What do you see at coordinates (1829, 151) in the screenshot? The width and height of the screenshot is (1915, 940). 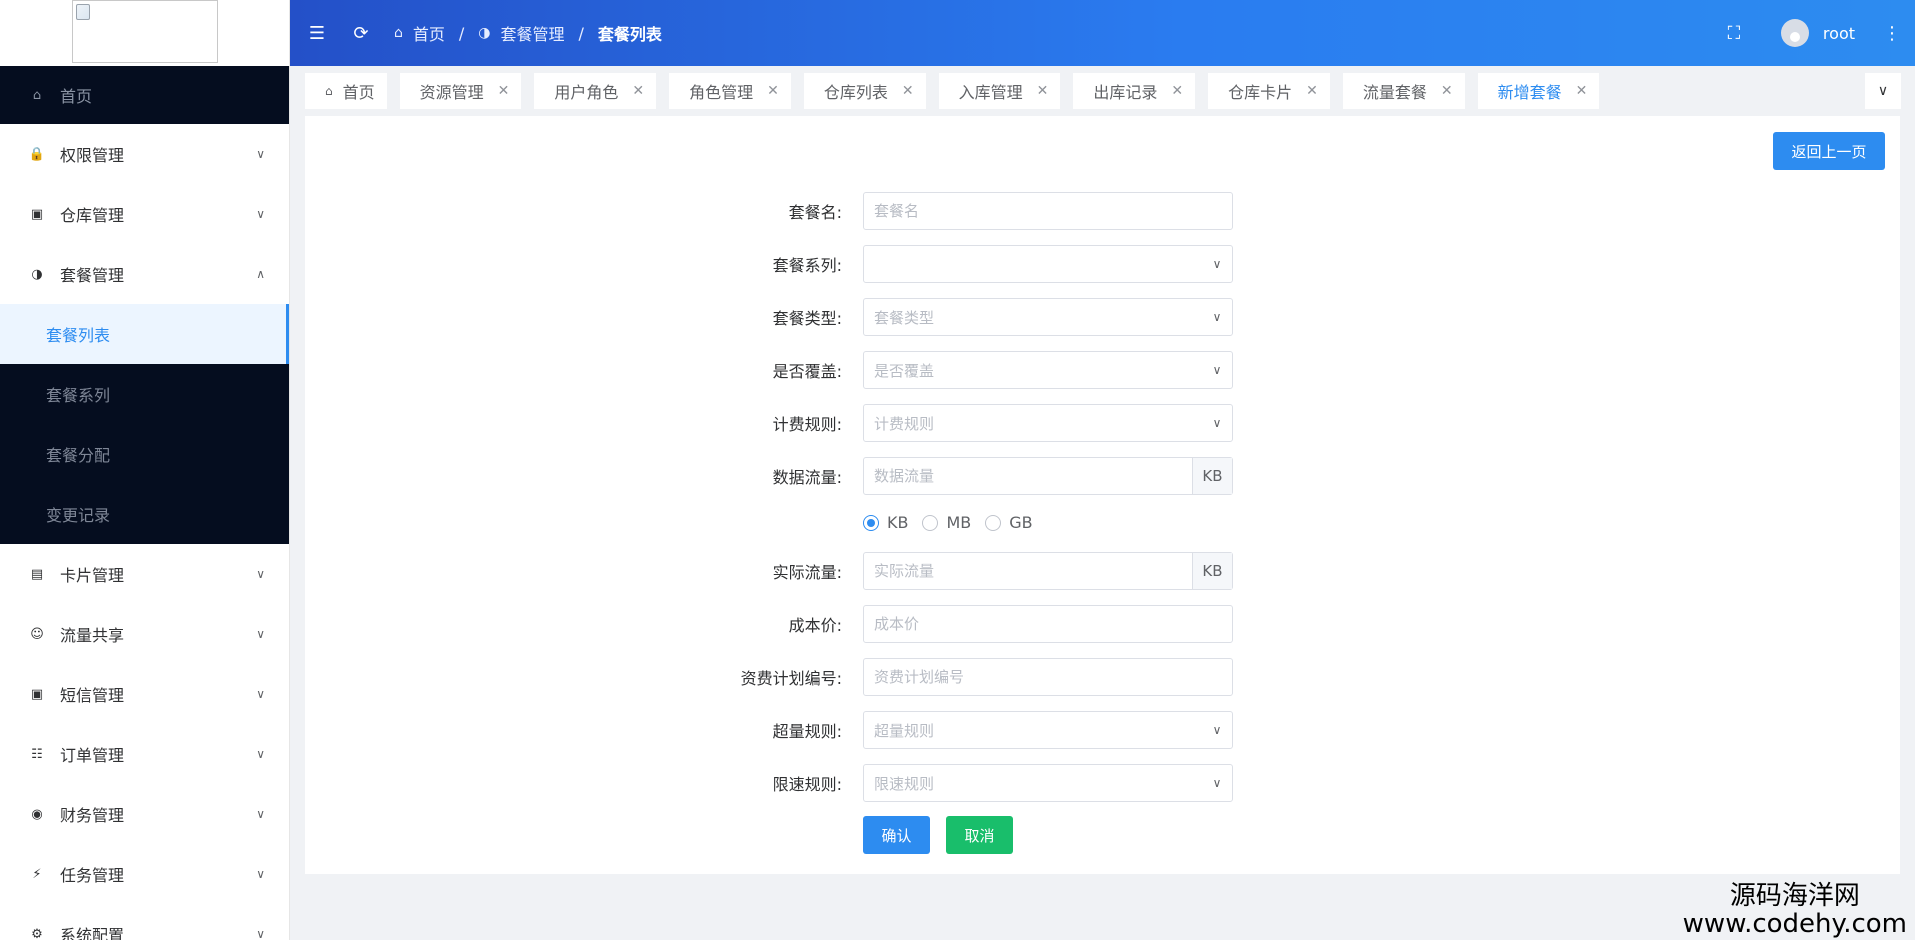 I see `back-button: 返回上一页` at bounding box center [1829, 151].